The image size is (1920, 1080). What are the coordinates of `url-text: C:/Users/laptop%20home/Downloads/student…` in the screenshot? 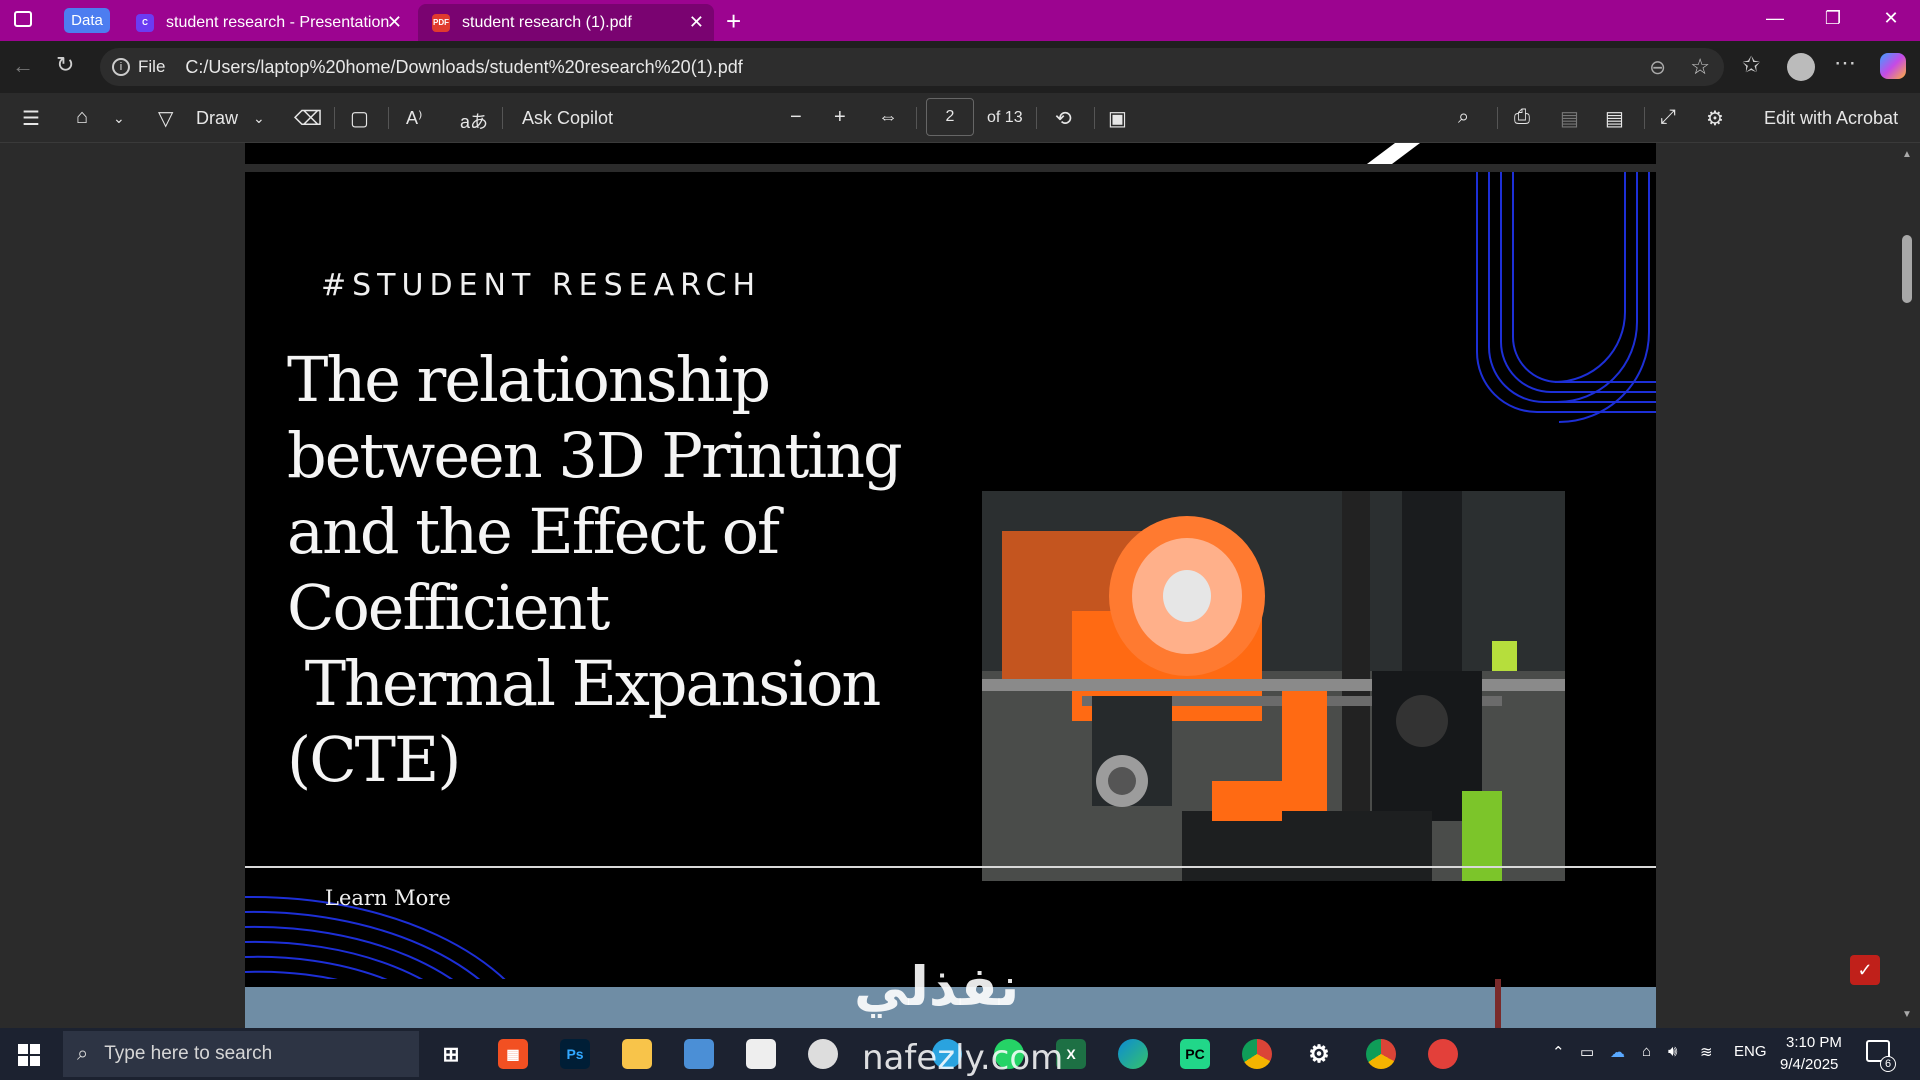 It's located at (463, 67).